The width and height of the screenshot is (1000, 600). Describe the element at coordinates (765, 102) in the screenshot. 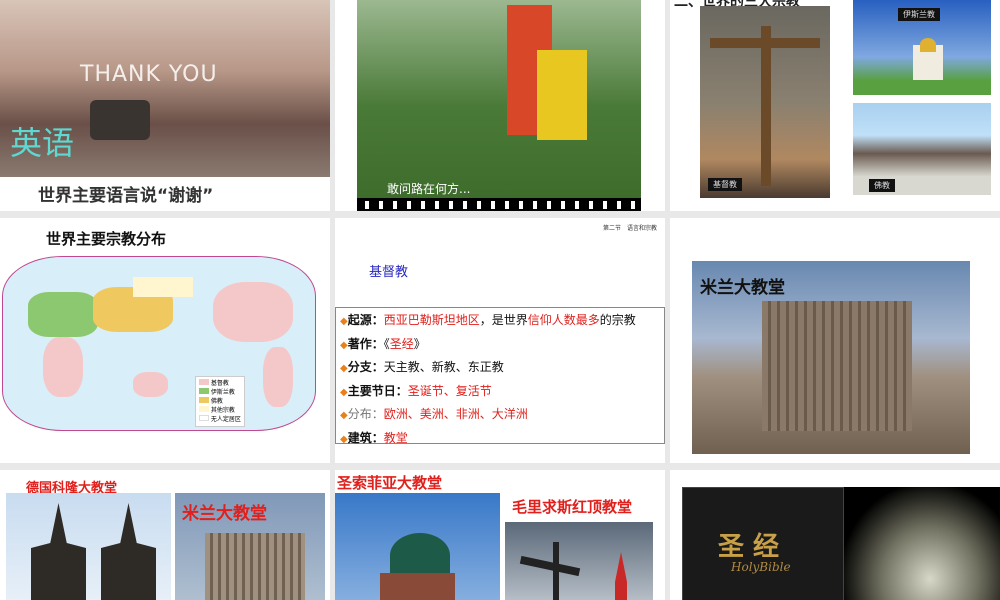

I see `christianity-image: 基督教` at that location.